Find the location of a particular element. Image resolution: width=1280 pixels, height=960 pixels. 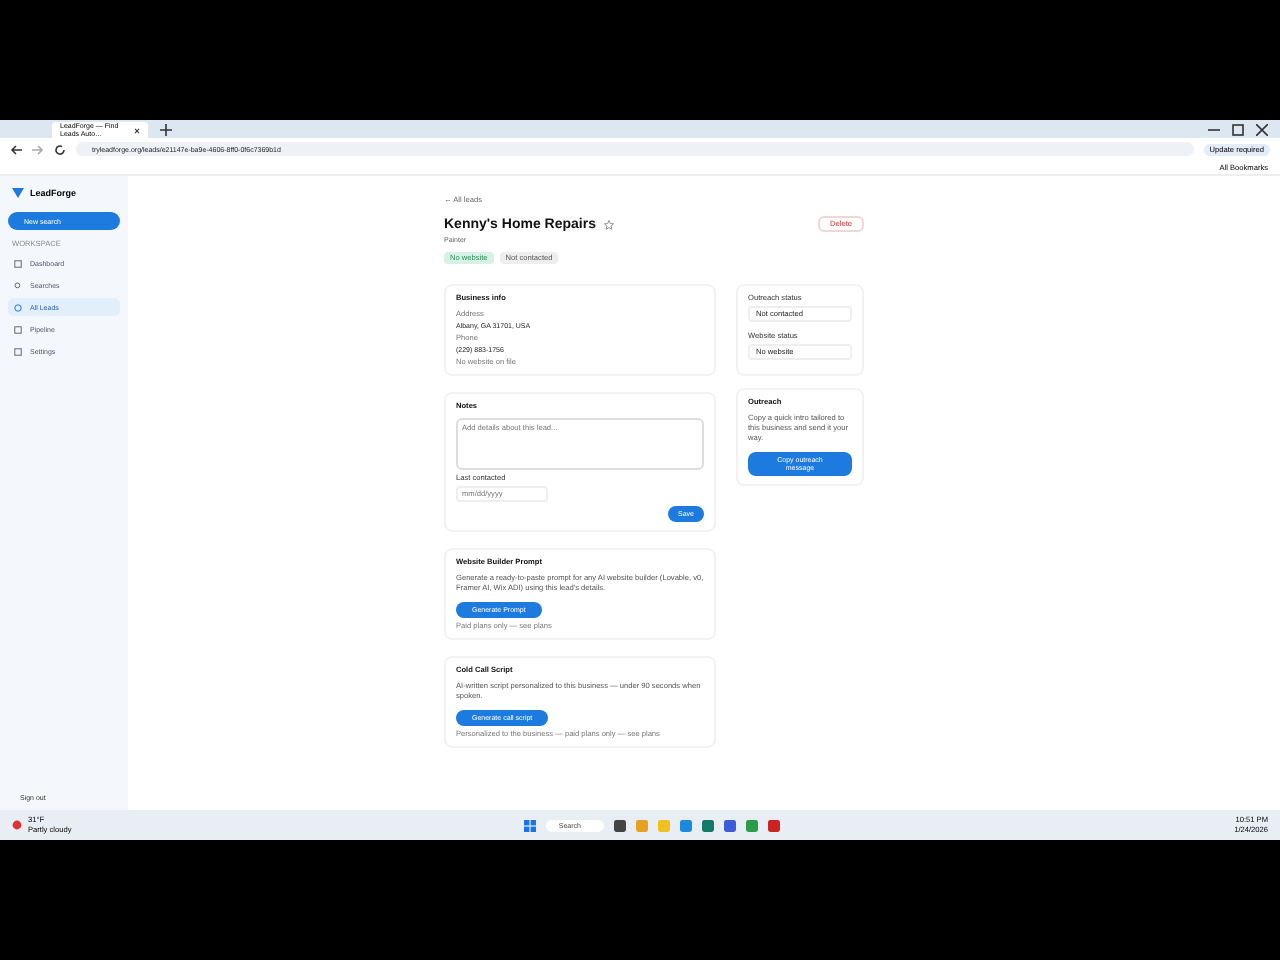

minimize-icon is located at coordinates (1214, 129).